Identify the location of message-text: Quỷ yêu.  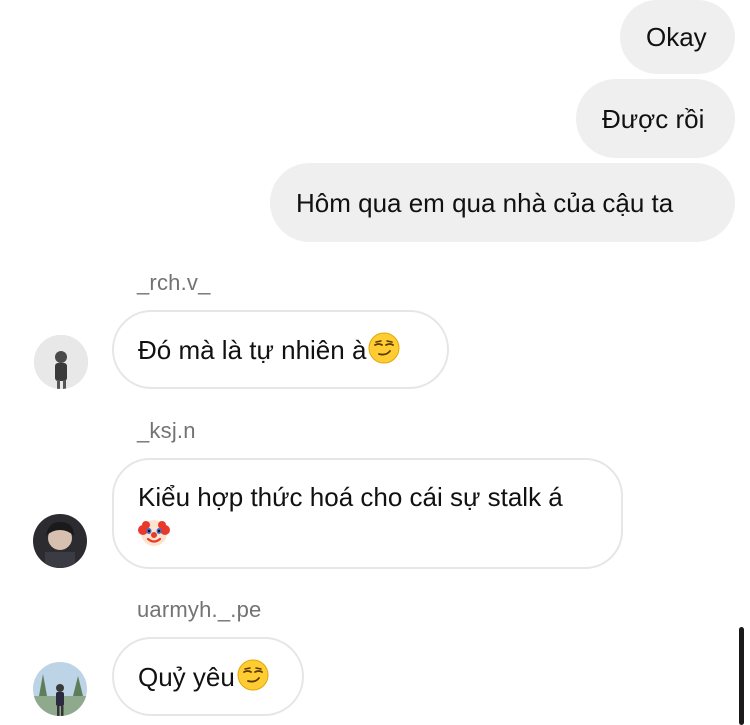
(186, 676).